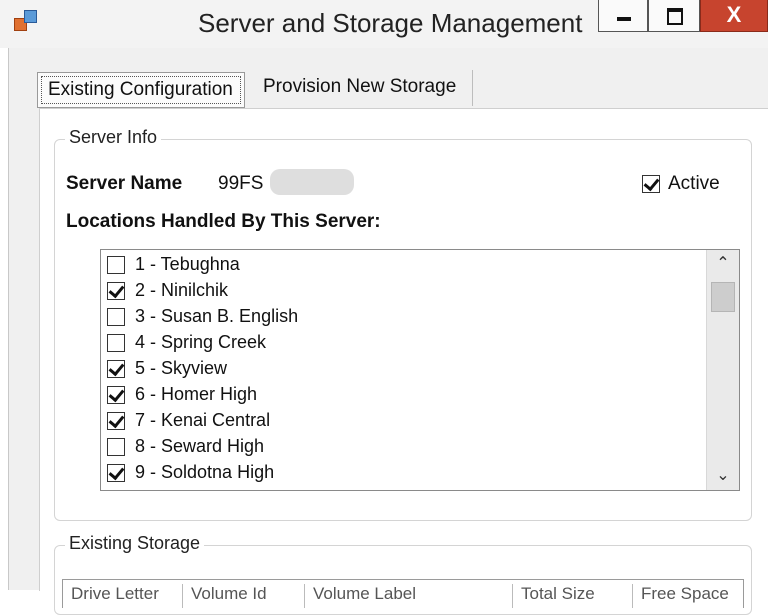 The height and width of the screenshot is (615, 768). I want to click on redacted-server-name, so click(312, 182).